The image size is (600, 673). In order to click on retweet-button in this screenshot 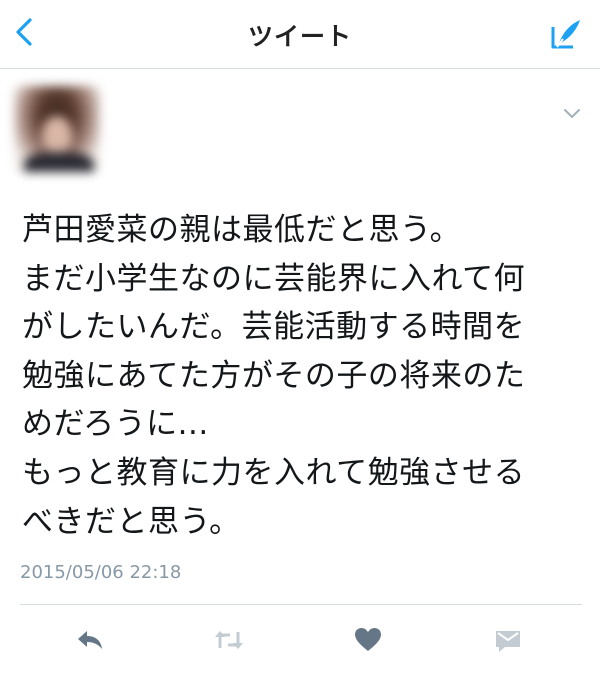, I will do `click(229, 640)`.